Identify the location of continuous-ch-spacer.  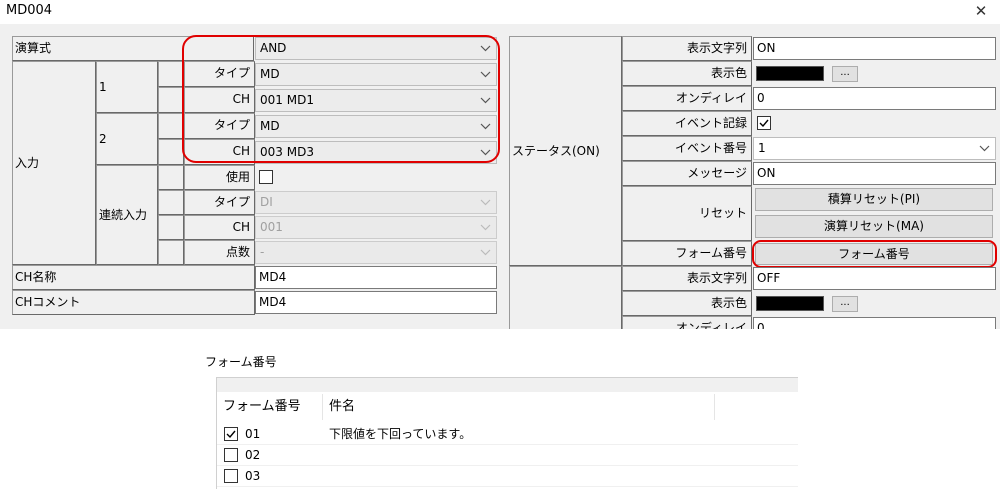
(171, 227).